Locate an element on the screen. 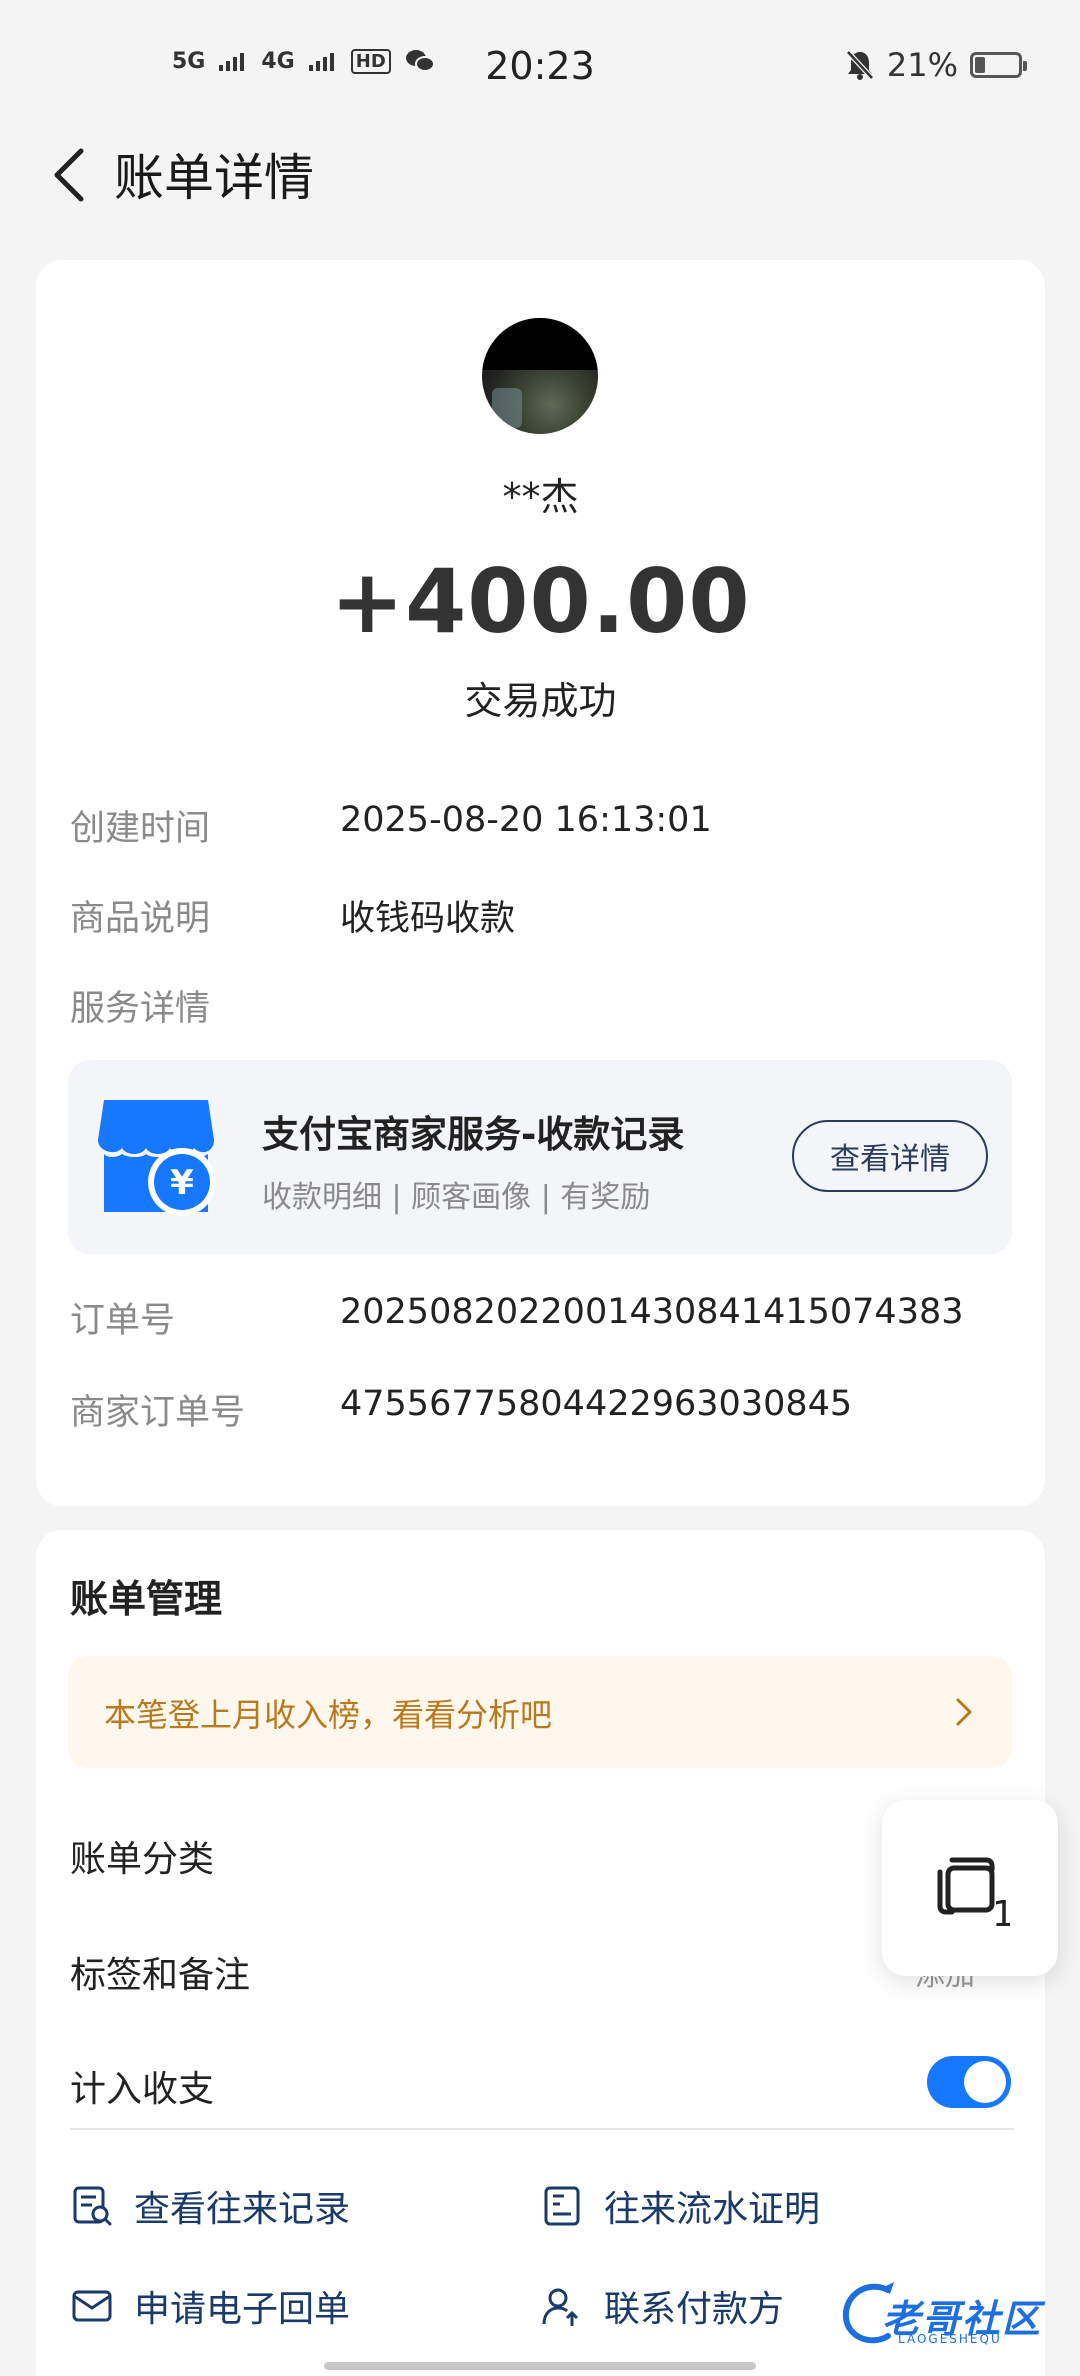 This screenshot has height=2376, width=1080. status-right: 21% is located at coordinates (936, 65).